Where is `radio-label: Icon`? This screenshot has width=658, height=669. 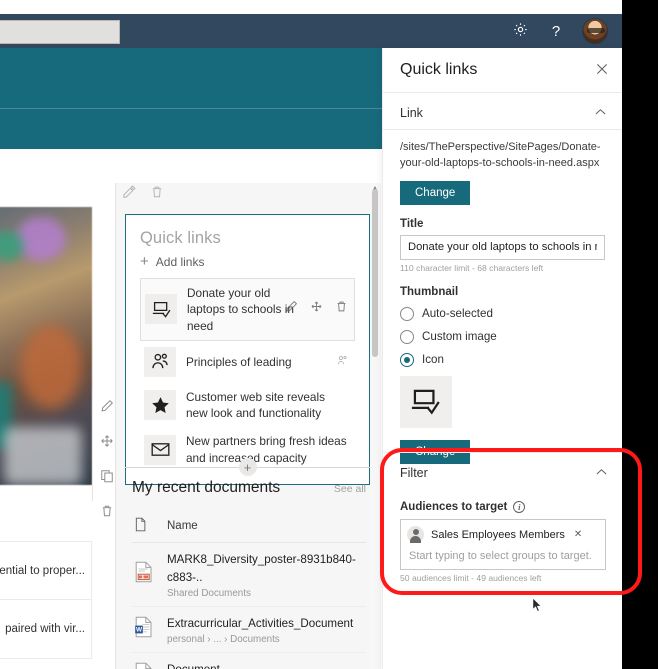 radio-label: Icon is located at coordinates (433, 360).